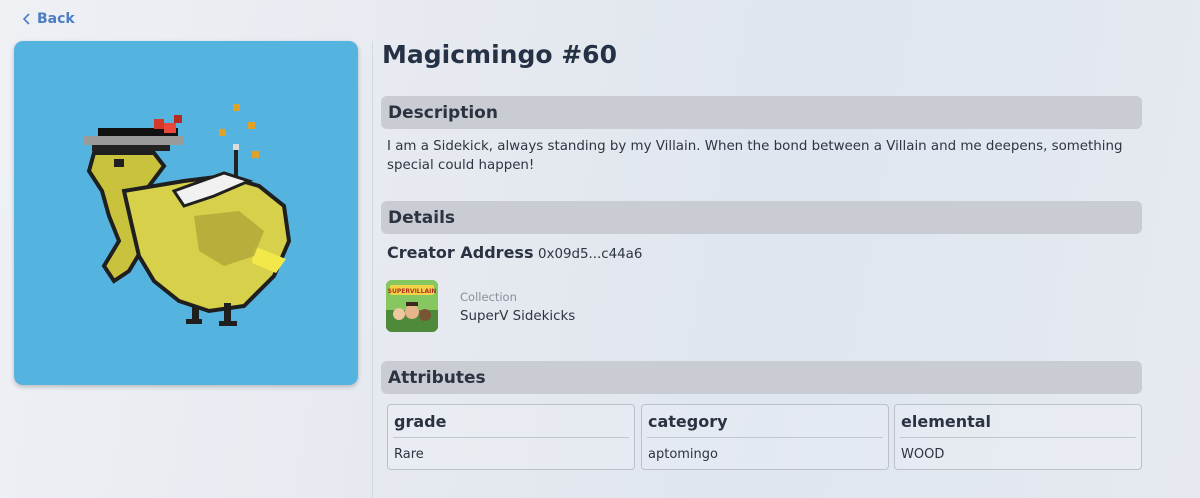  I want to click on attributes-heading: Attributes, so click(437, 377).